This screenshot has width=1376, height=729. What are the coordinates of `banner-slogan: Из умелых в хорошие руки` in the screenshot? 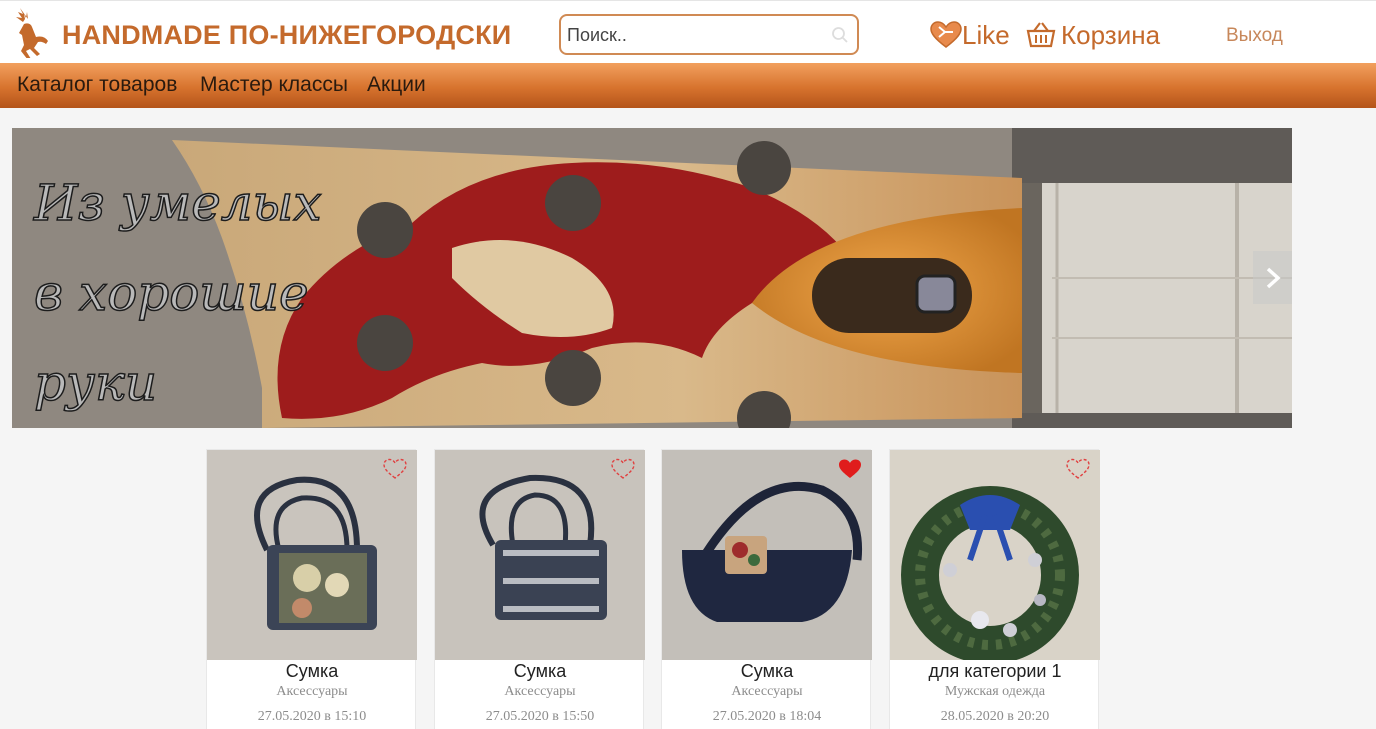 It's located at (177, 293).